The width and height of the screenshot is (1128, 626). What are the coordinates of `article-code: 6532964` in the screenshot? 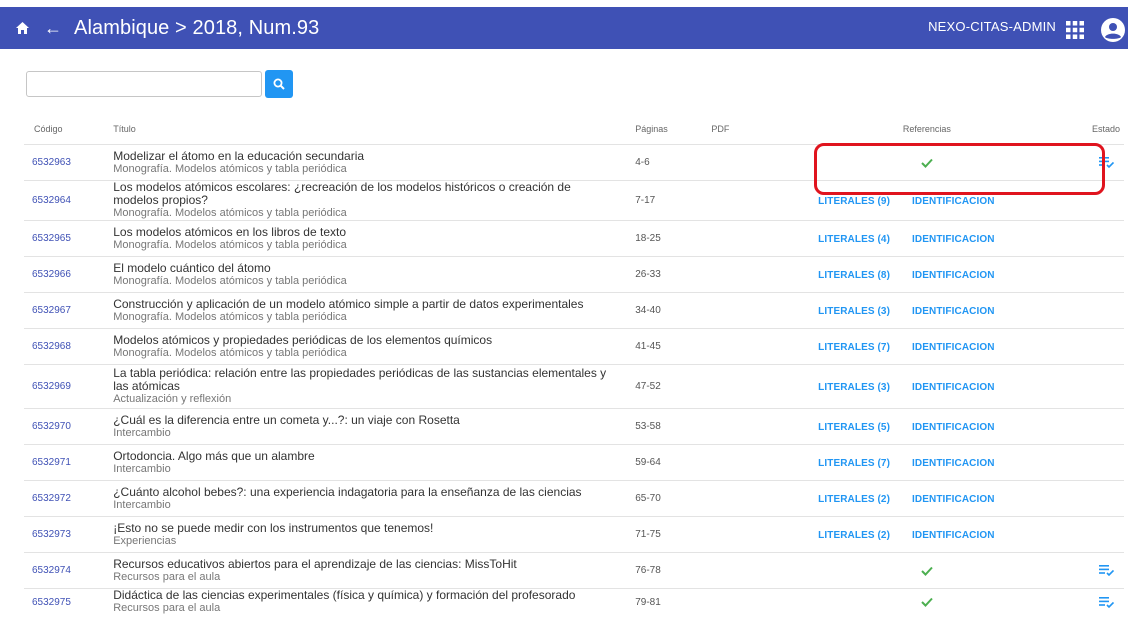 It's located at (69, 200).